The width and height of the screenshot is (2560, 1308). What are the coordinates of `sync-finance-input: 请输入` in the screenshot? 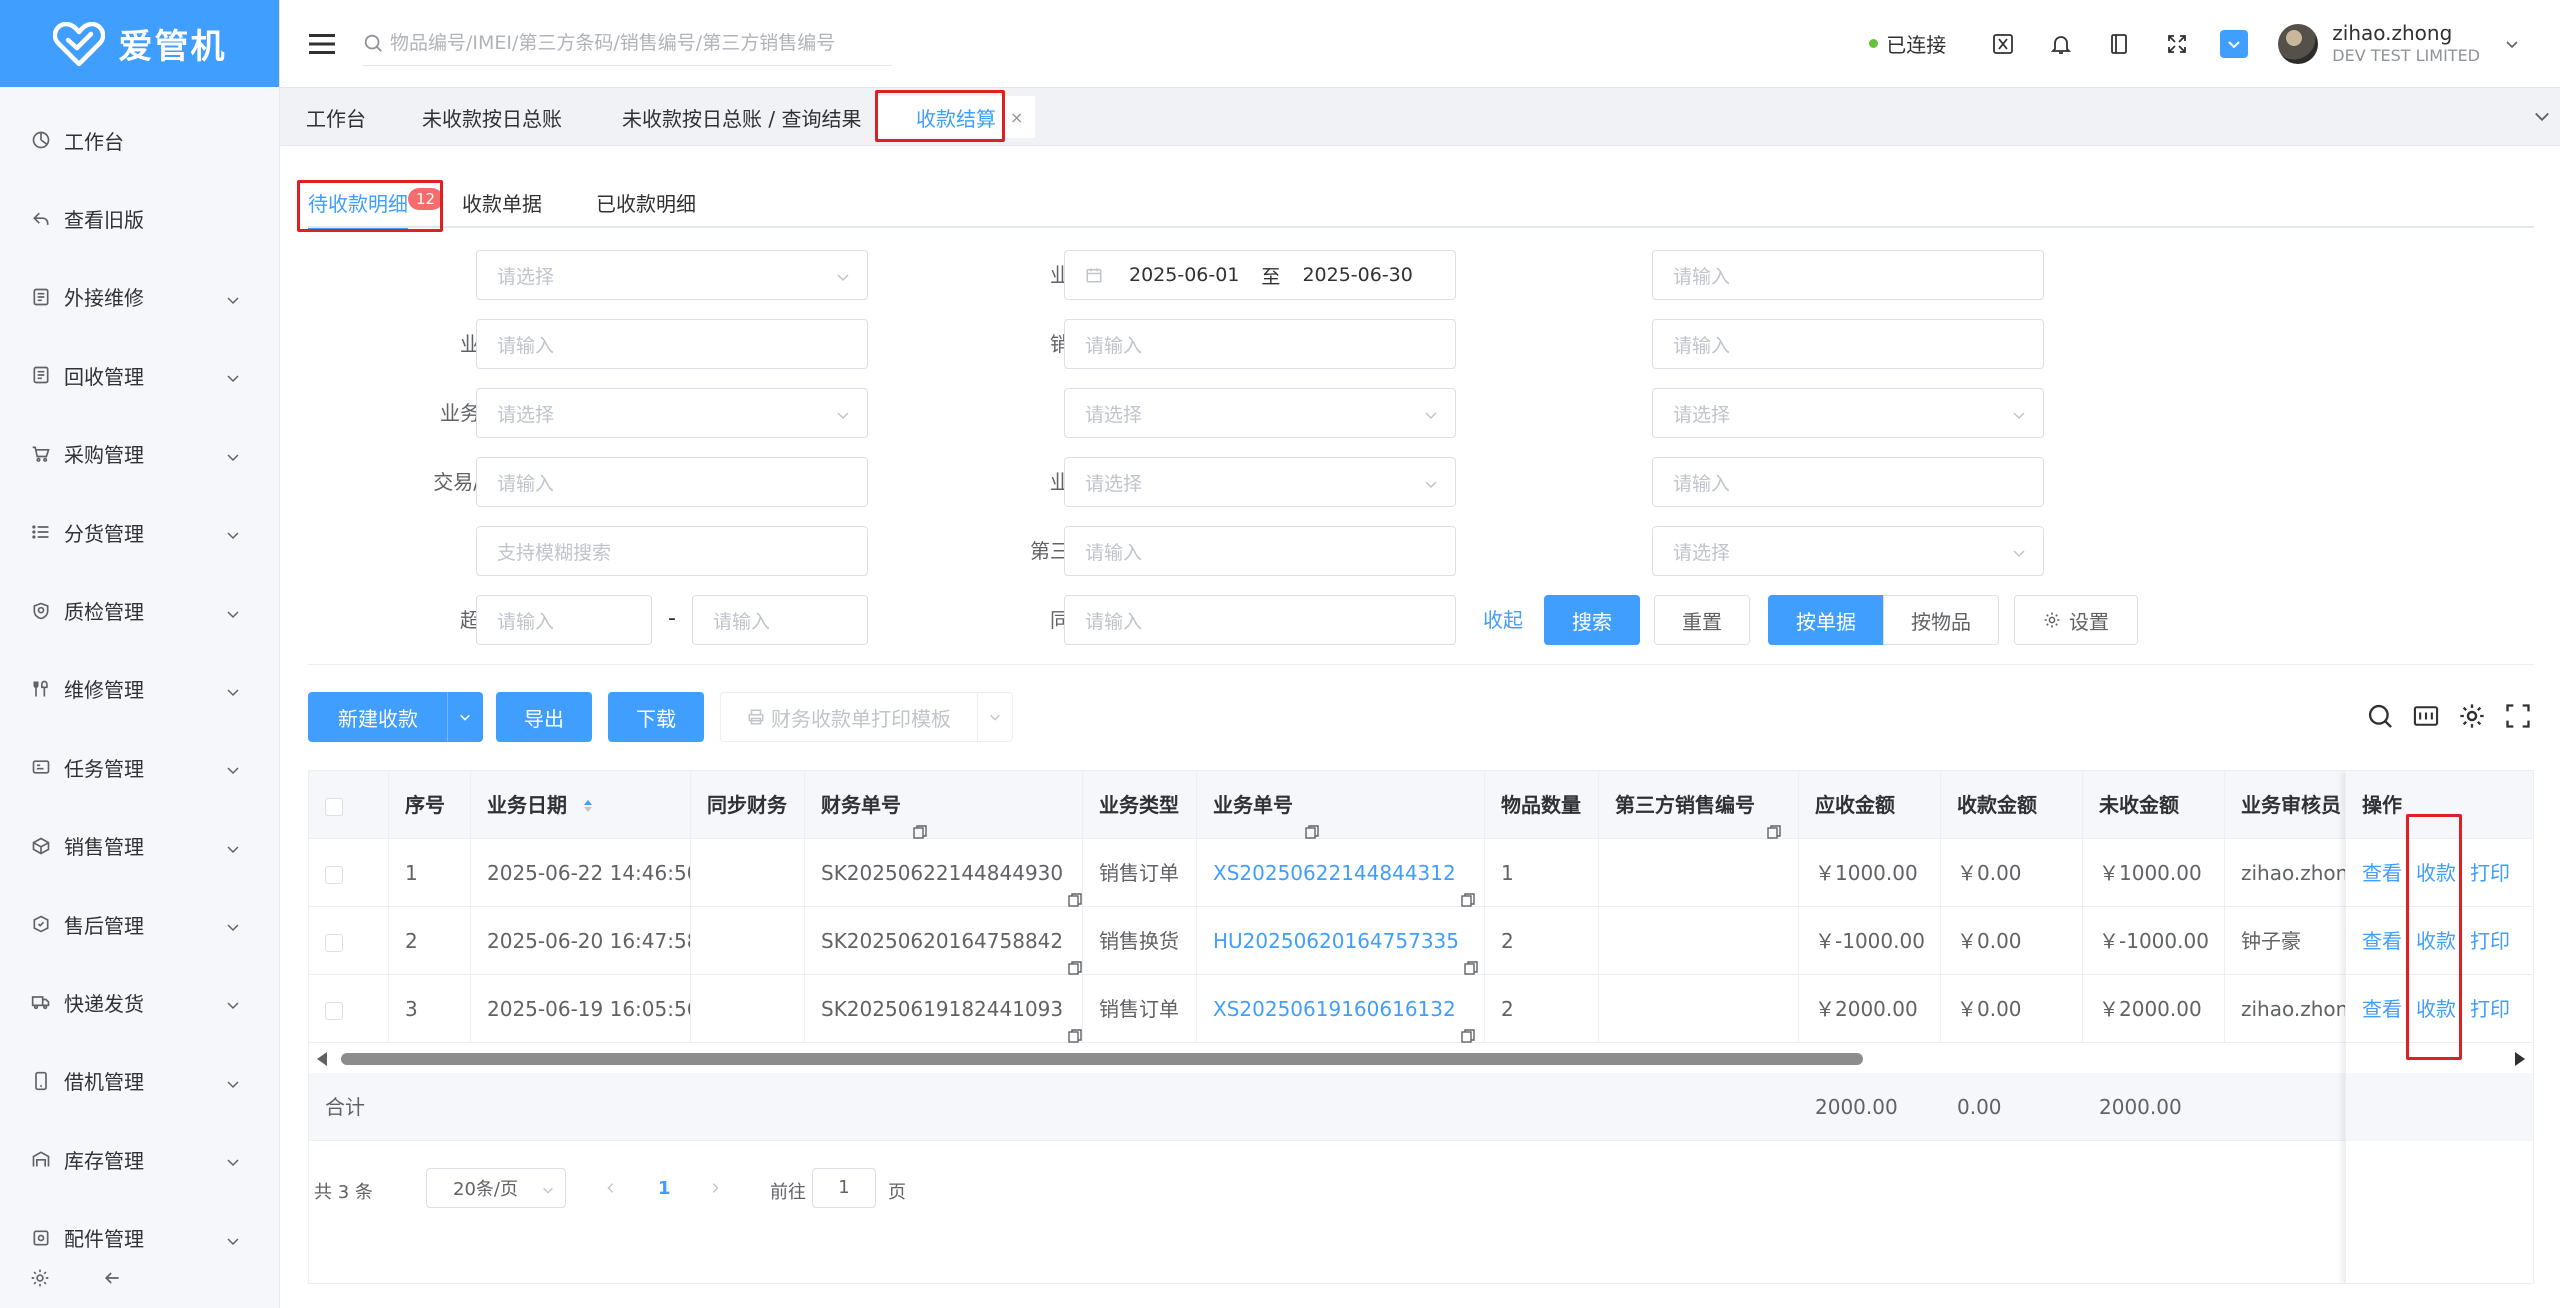 It's located at (1260, 620).